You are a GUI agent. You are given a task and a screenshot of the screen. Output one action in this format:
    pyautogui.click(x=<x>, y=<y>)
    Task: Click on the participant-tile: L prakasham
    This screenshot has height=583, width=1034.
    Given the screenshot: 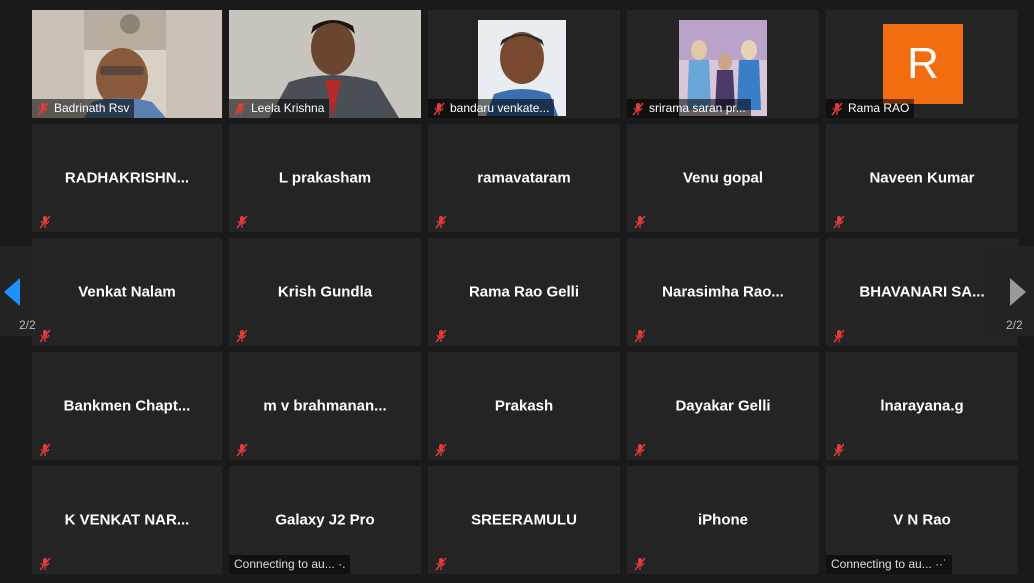 What is the action you would take?
    pyautogui.click(x=325, y=178)
    